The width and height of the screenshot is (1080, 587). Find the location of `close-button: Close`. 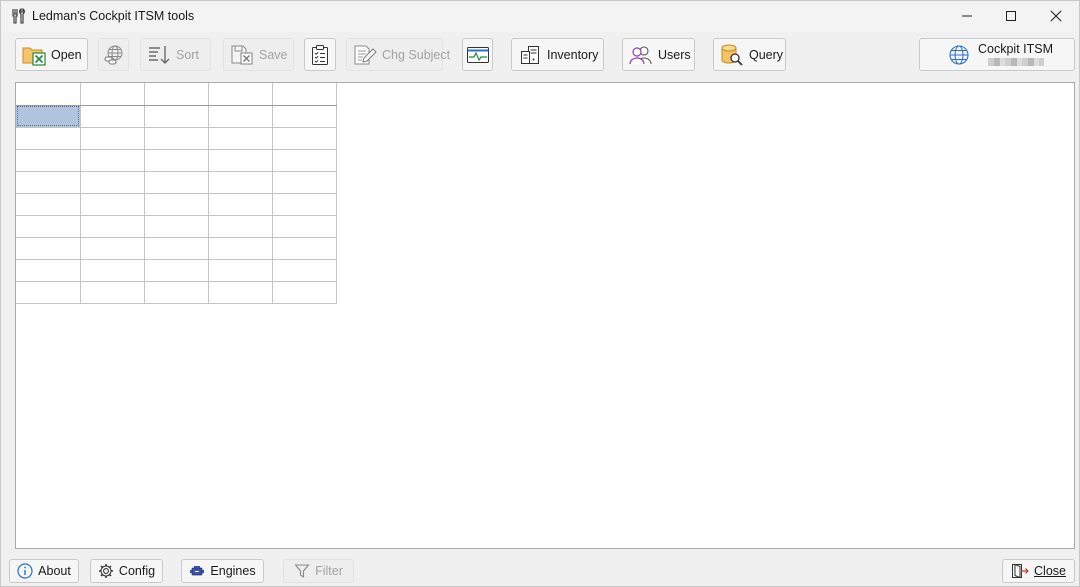

close-button: Close is located at coordinates (1038, 571).